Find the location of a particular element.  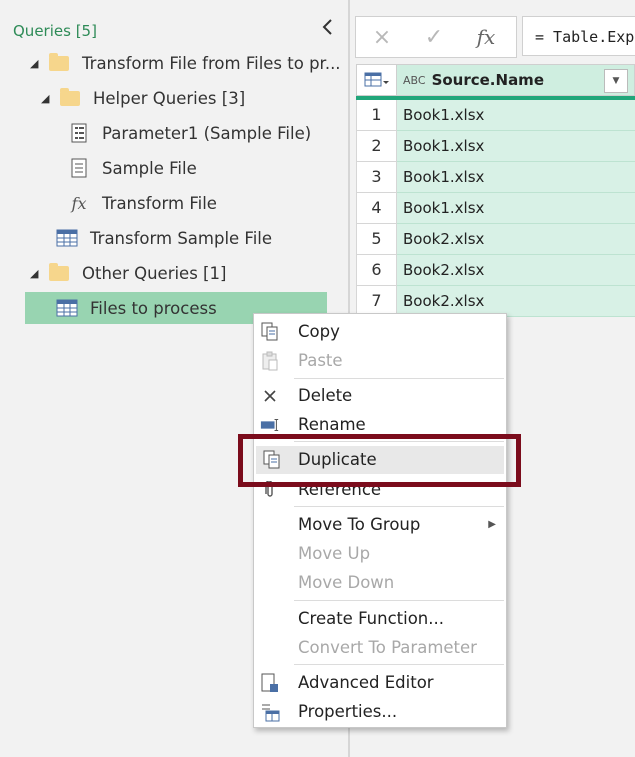

duplicate-icon is located at coordinates (272, 460).